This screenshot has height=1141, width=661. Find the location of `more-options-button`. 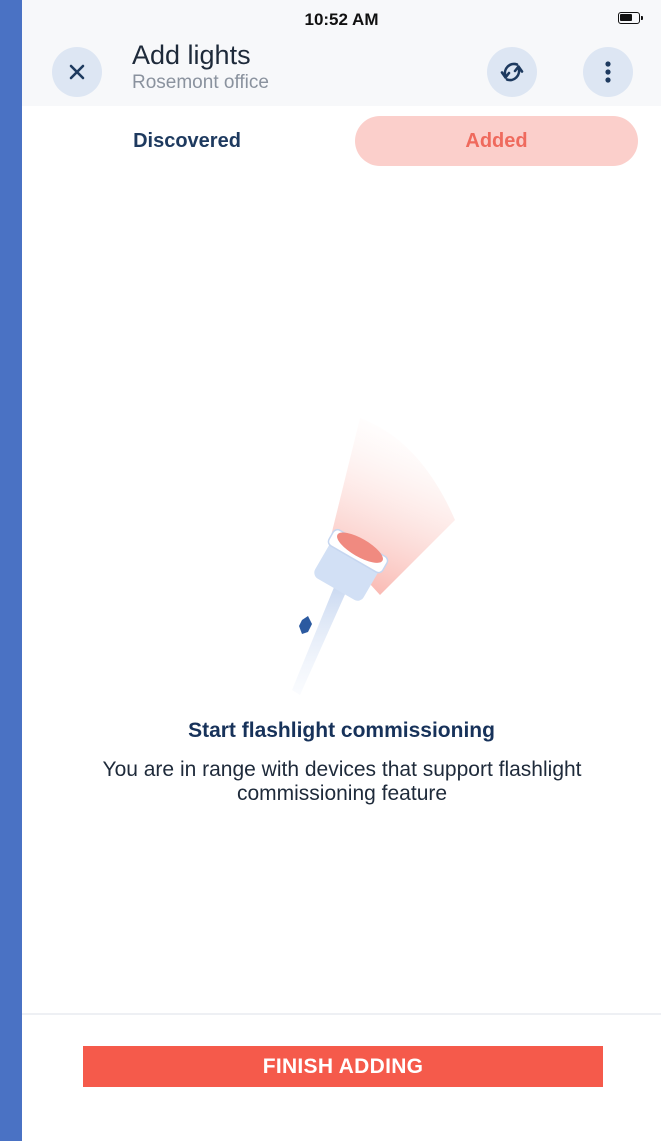

more-options-button is located at coordinates (608, 72).